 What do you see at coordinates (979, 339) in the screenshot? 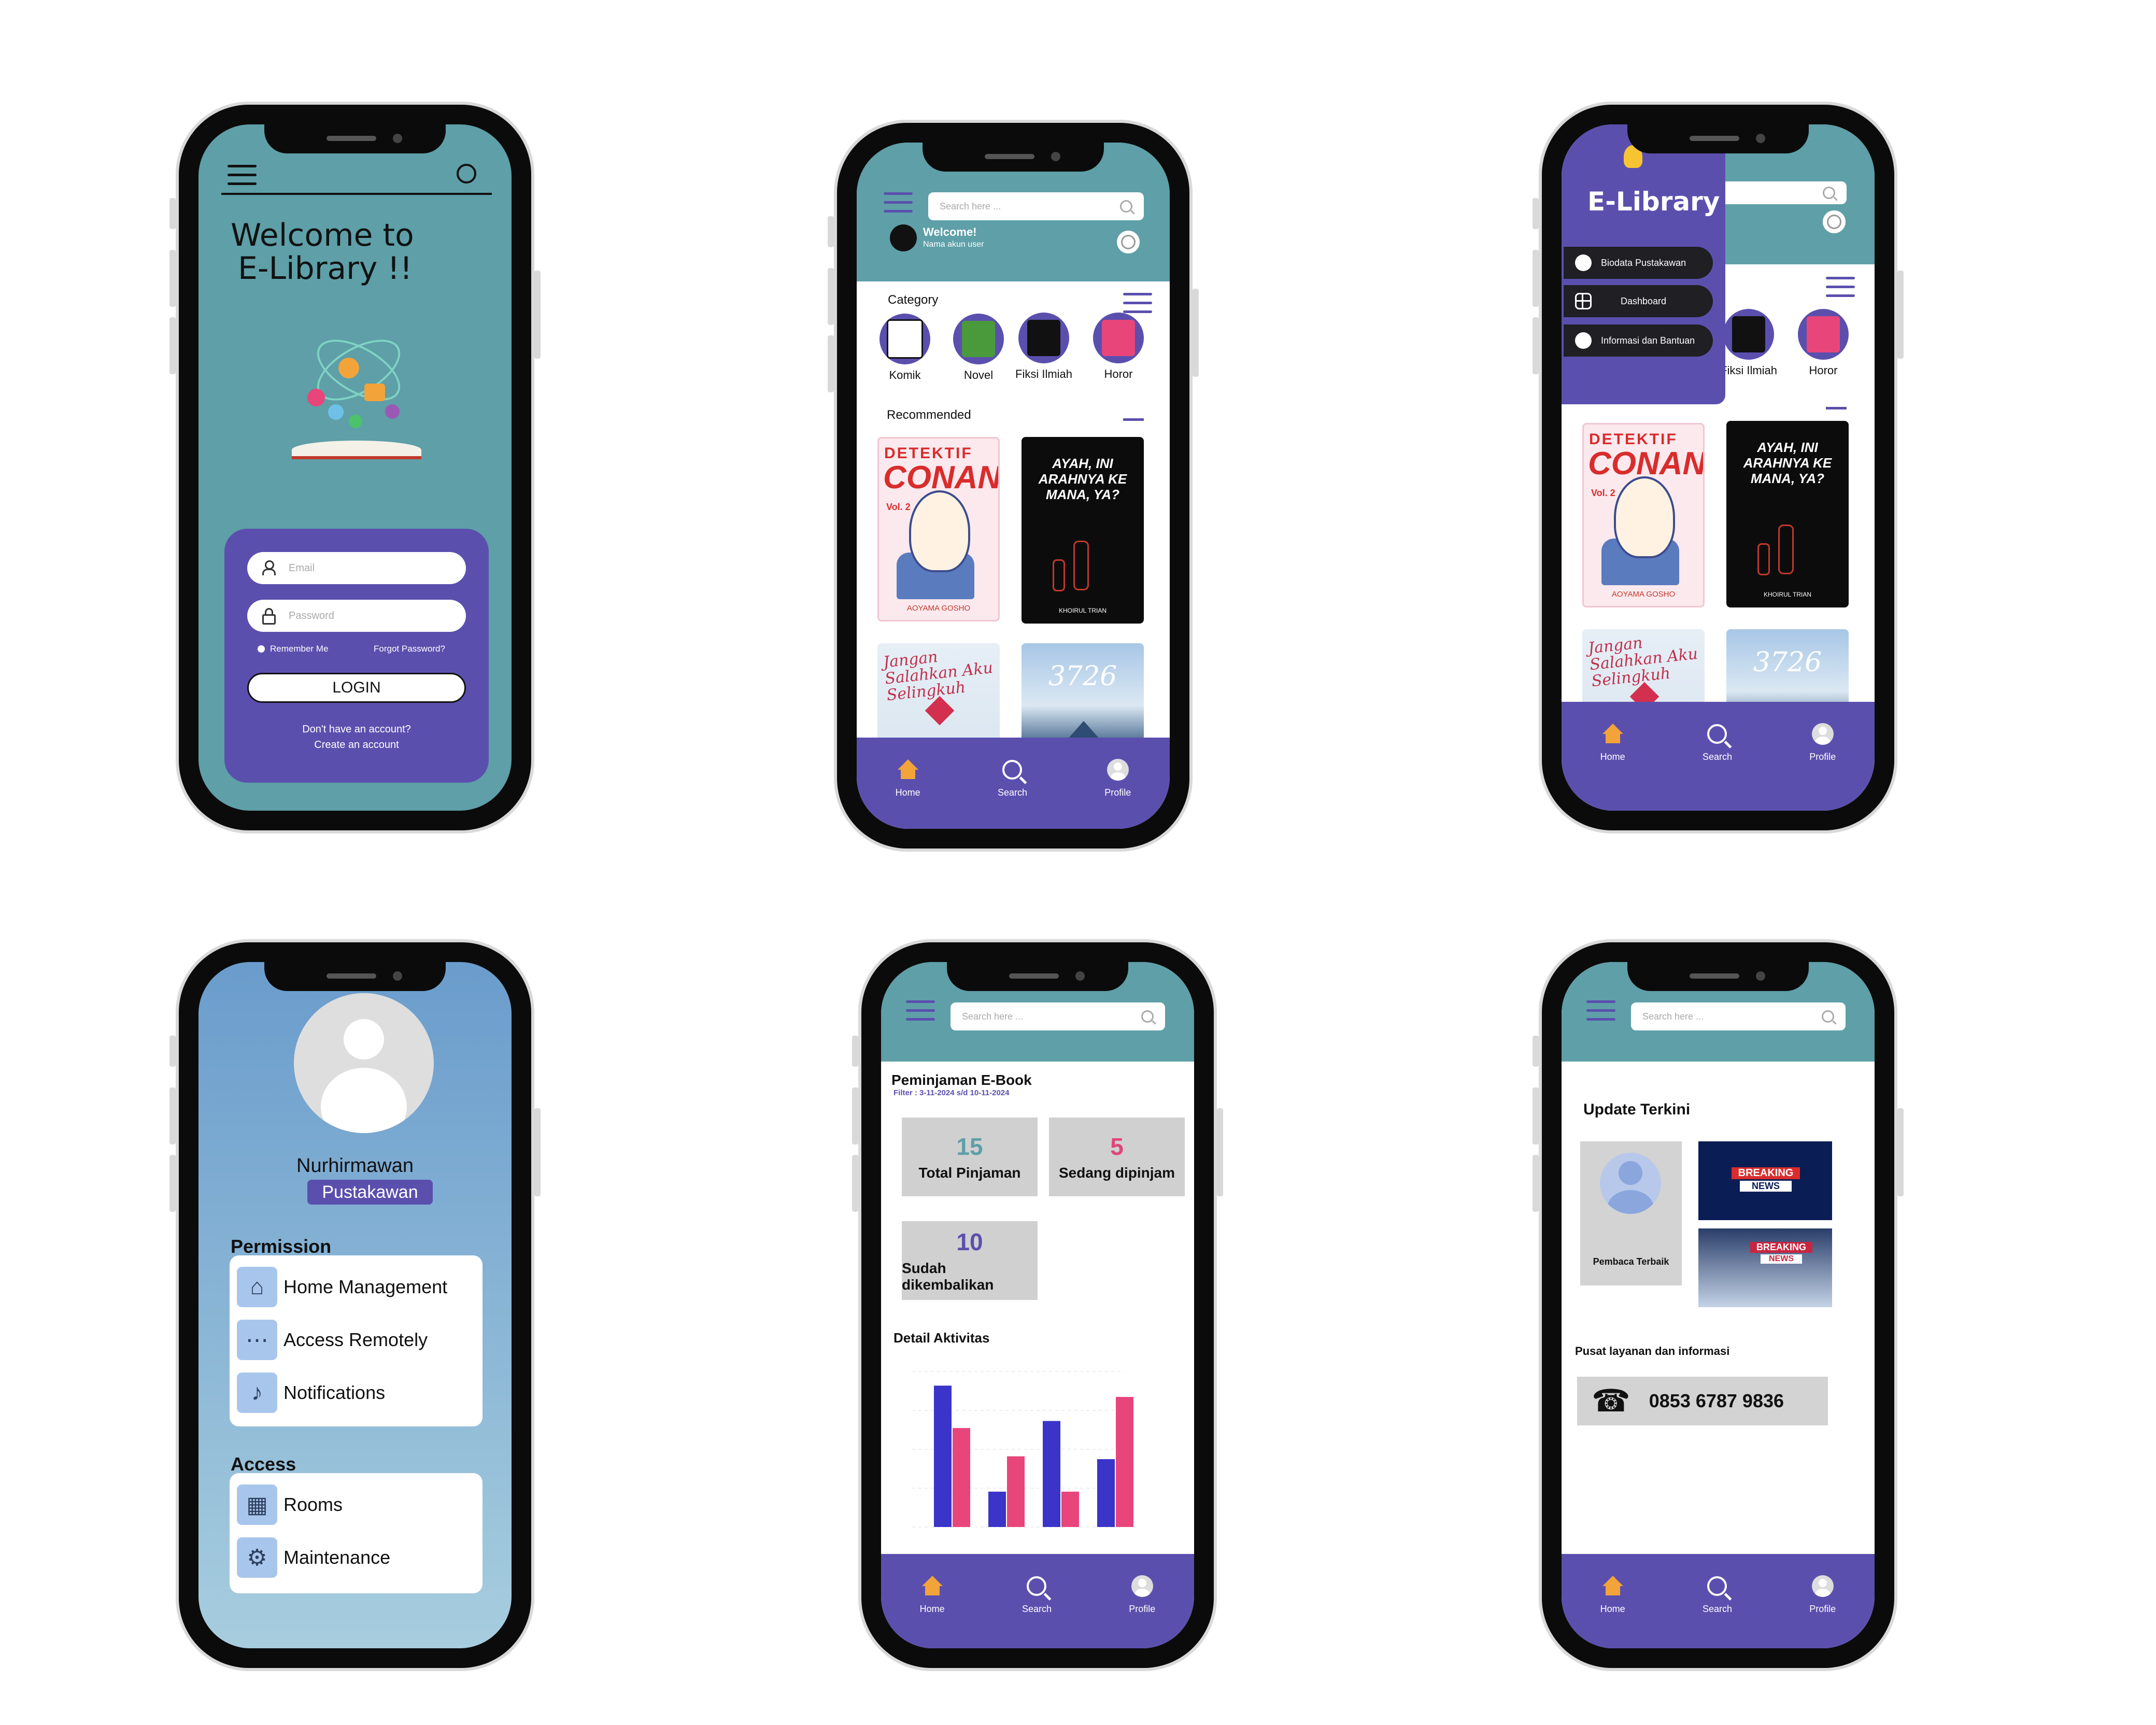
I see `novel-icon` at bounding box center [979, 339].